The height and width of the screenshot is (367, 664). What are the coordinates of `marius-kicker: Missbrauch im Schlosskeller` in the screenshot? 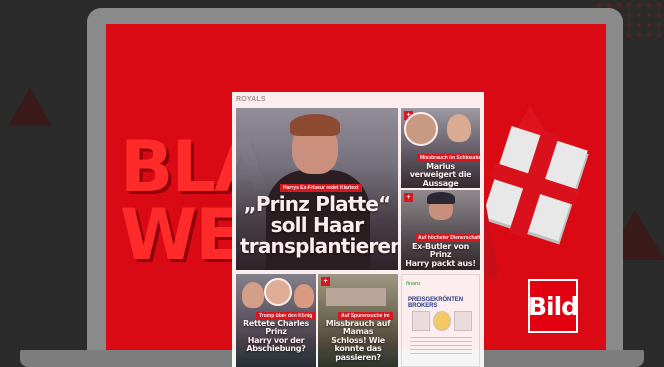 It's located at (448, 158).